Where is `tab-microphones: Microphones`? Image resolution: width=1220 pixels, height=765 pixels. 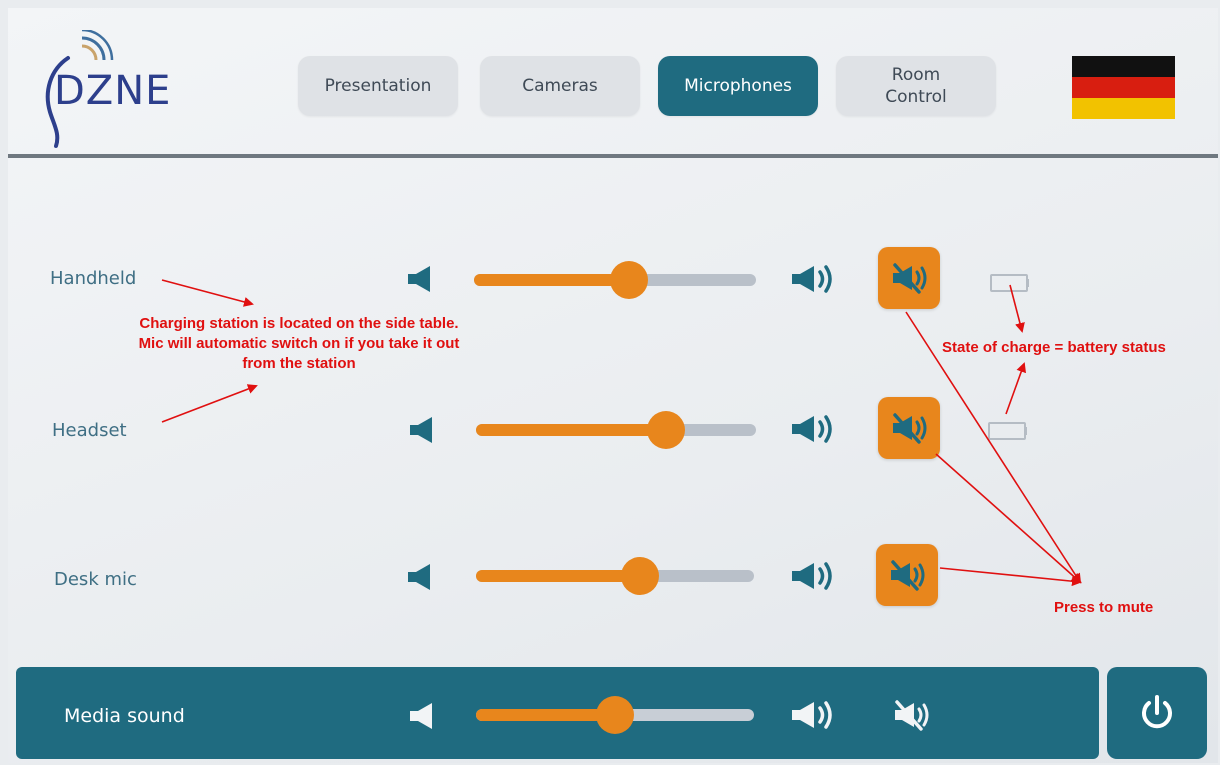 tab-microphones: Microphones is located at coordinates (738, 86).